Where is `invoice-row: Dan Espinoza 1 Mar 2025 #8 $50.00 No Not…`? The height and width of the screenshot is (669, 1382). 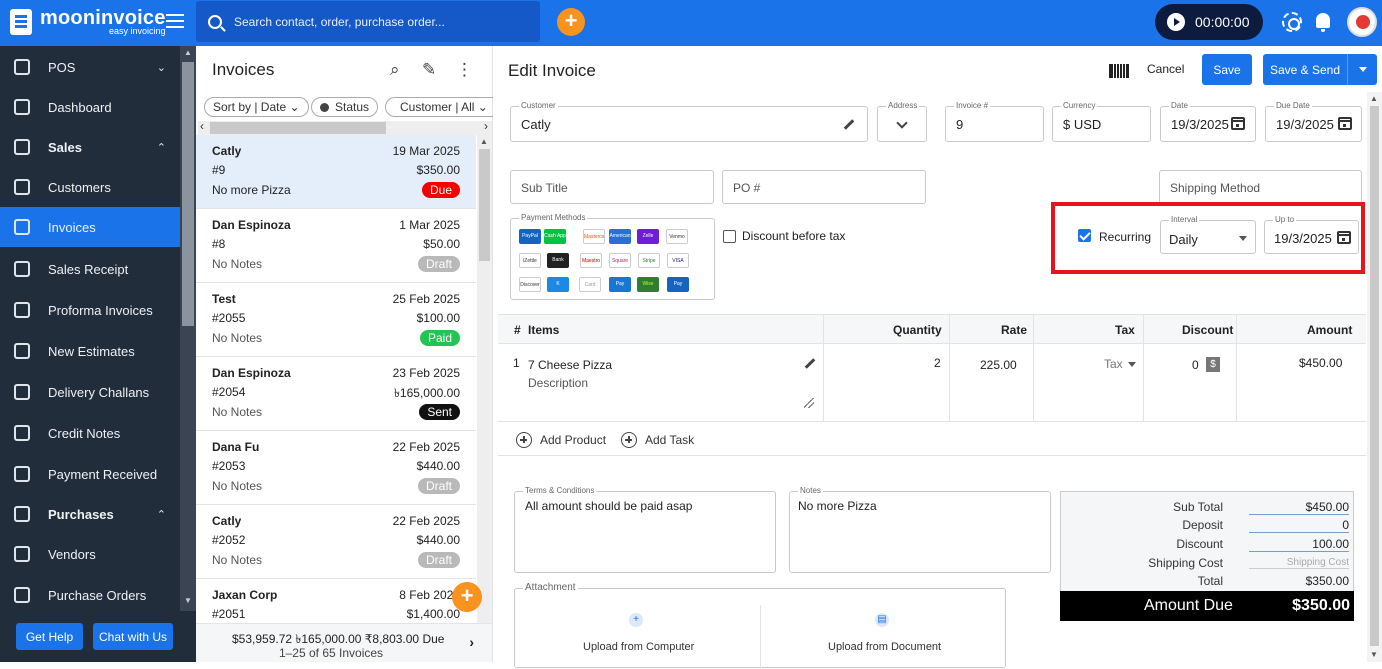 invoice-row: Dan Espinoza 1 Mar 2025 #8 $50.00 No Not… is located at coordinates (336, 246).